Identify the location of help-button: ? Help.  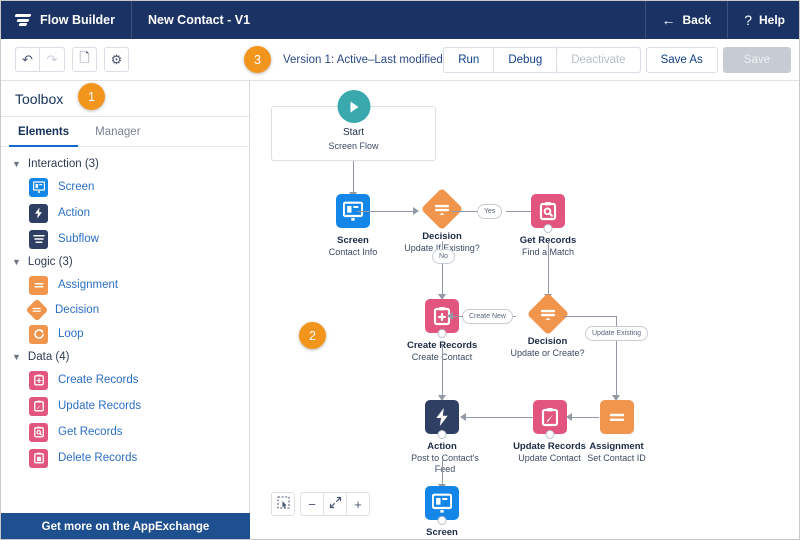
(763, 20).